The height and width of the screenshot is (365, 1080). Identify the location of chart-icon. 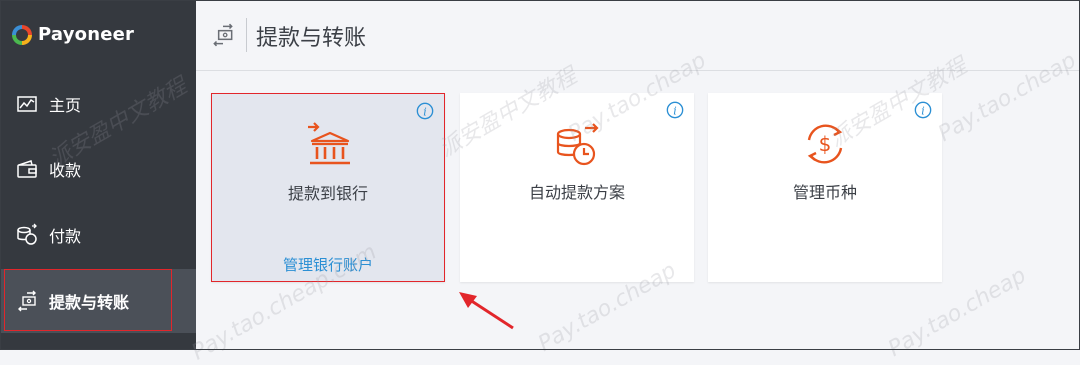
(27, 104).